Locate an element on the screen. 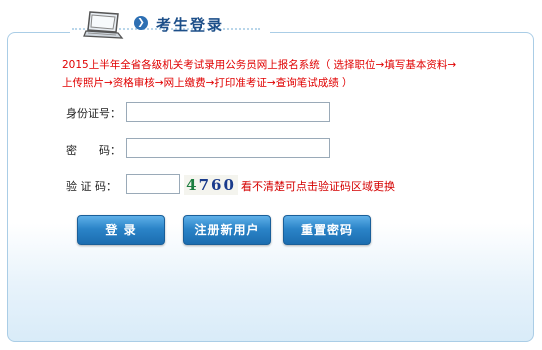 This screenshot has height=350, width=542. captcha-digit: 7 is located at coordinates (204, 185).